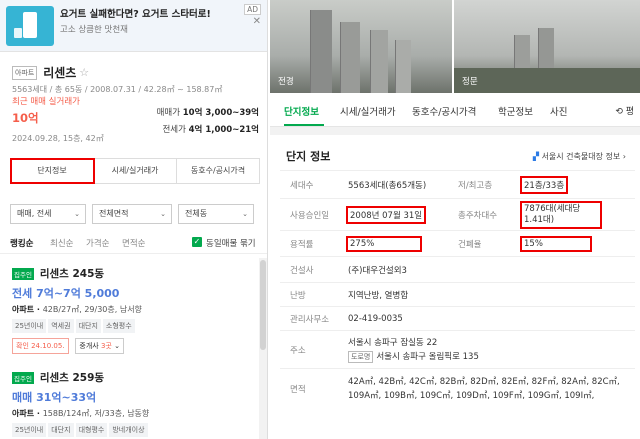 This screenshot has width=640, height=439. I want to click on building-register-label: 서울시 건축물대장 정보, so click(581, 156).